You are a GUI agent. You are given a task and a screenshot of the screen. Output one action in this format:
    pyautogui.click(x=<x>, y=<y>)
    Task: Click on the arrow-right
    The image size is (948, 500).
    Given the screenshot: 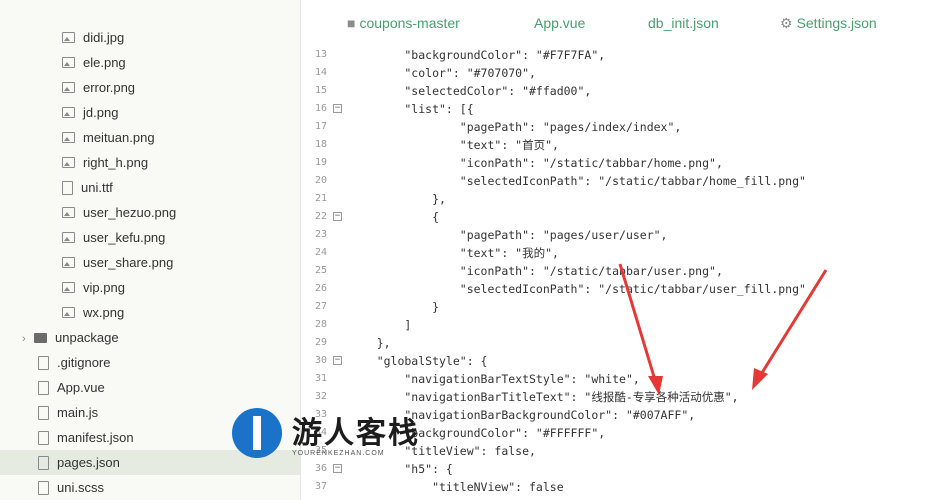 What is the action you would take?
    pyautogui.click(x=793, y=323)
    